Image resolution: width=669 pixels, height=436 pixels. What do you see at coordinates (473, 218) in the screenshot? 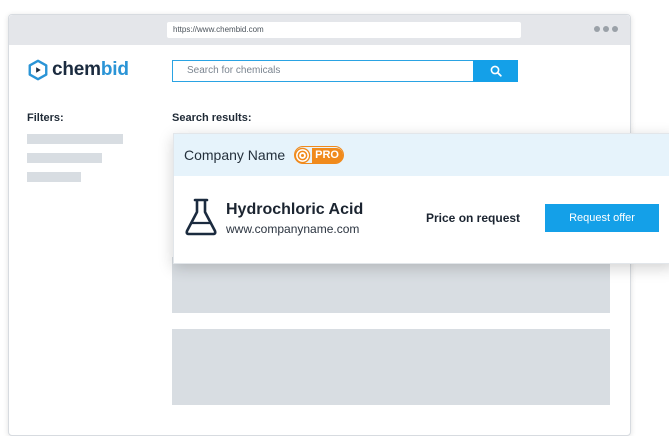
I see `price-text: Price on request` at bounding box center [473, 218].